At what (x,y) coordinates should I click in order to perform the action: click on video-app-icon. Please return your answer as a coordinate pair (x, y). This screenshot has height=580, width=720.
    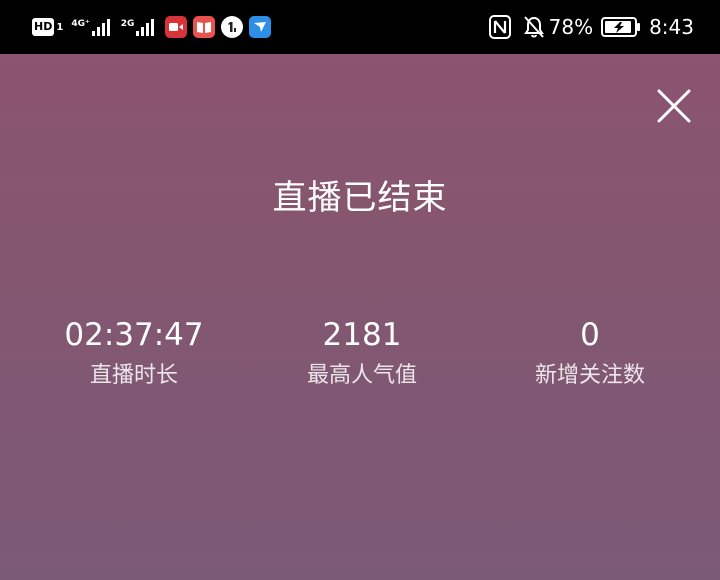
    Looking at the image, I should click on (176, 27).